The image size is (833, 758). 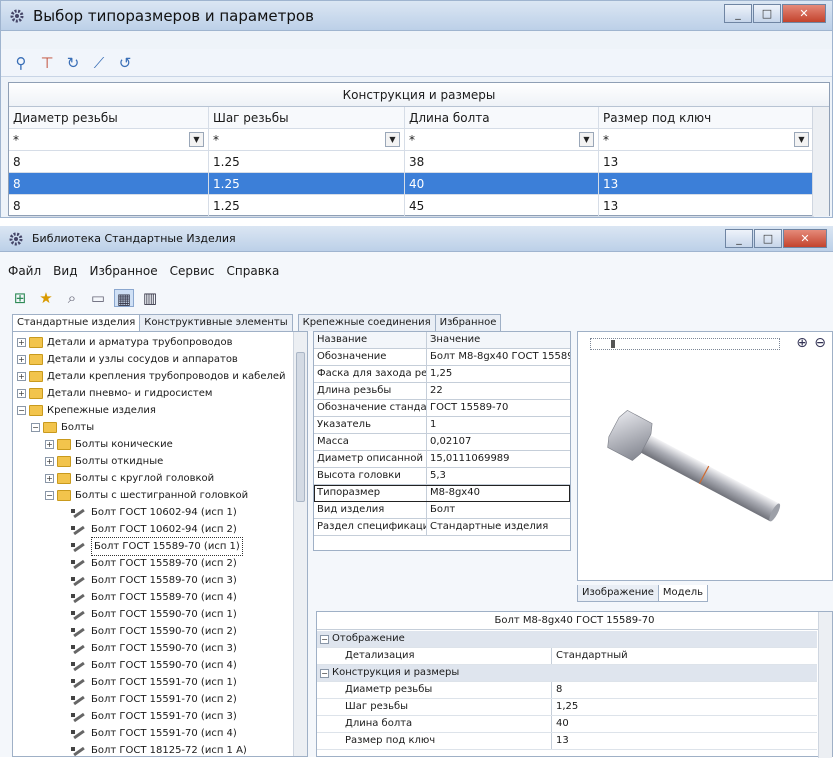 I want to click on property-row: Вид изделия Болт, so click(x=442, y=510).